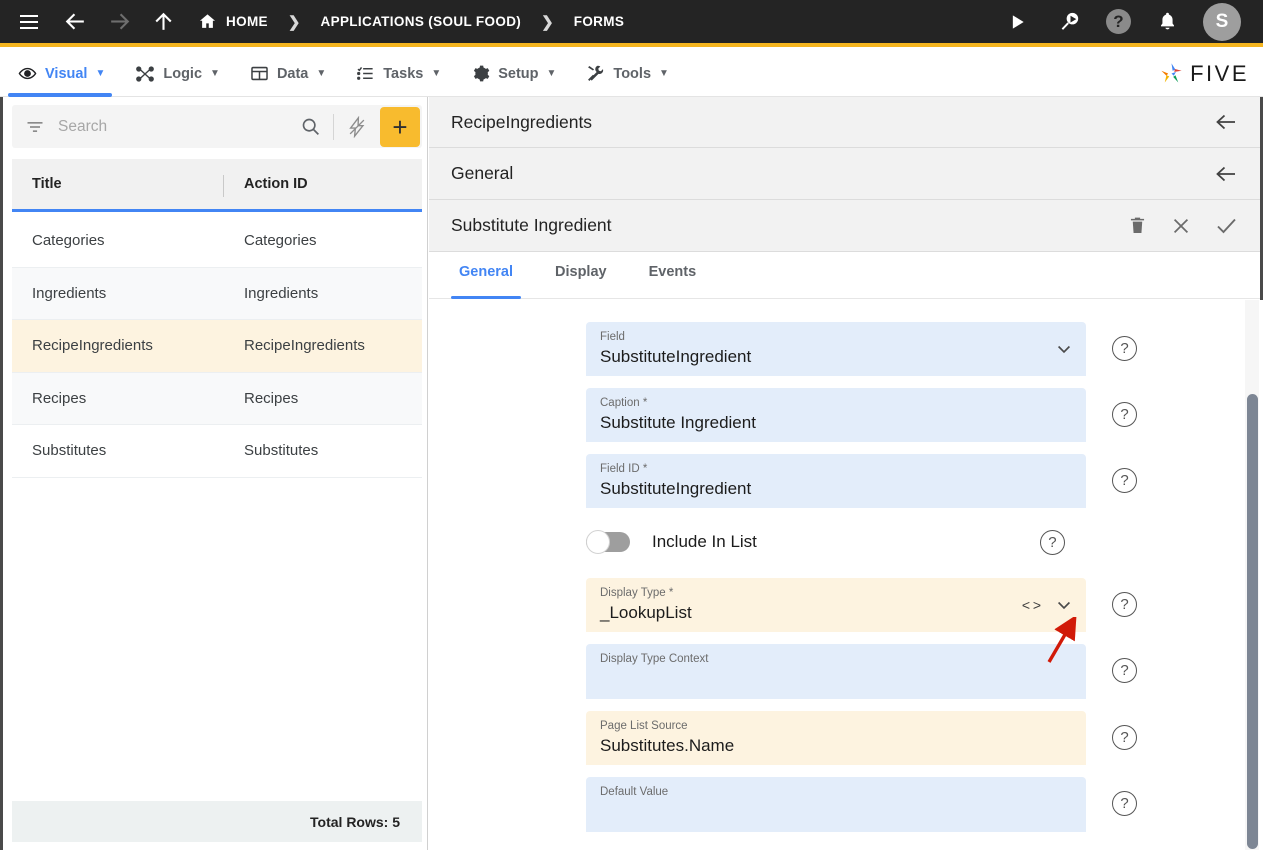 The width and height of the screenshot is (1263, 850). I want to click on tab-general: General, so click(486, 275).